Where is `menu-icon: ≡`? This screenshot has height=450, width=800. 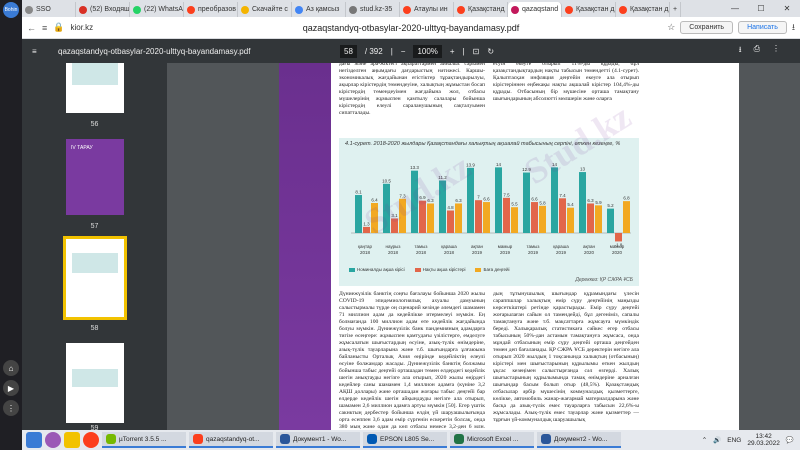
menu-icon: ≡ is located at coordinates (44, 28).